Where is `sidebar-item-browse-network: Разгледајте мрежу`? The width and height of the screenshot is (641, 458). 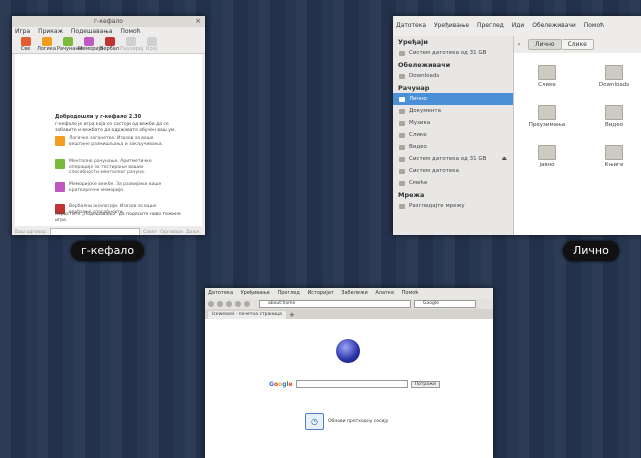 sidebar-item-browse-network: Разгледајте мрежу is located at coordinates (453, 206).